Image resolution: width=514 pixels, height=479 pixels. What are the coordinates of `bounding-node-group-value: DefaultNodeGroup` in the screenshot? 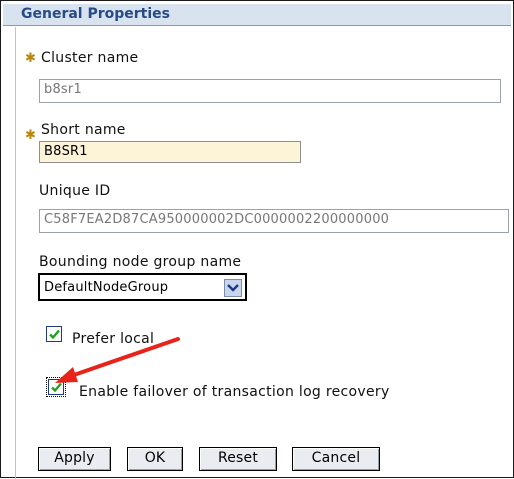 It's located at (106, 287).